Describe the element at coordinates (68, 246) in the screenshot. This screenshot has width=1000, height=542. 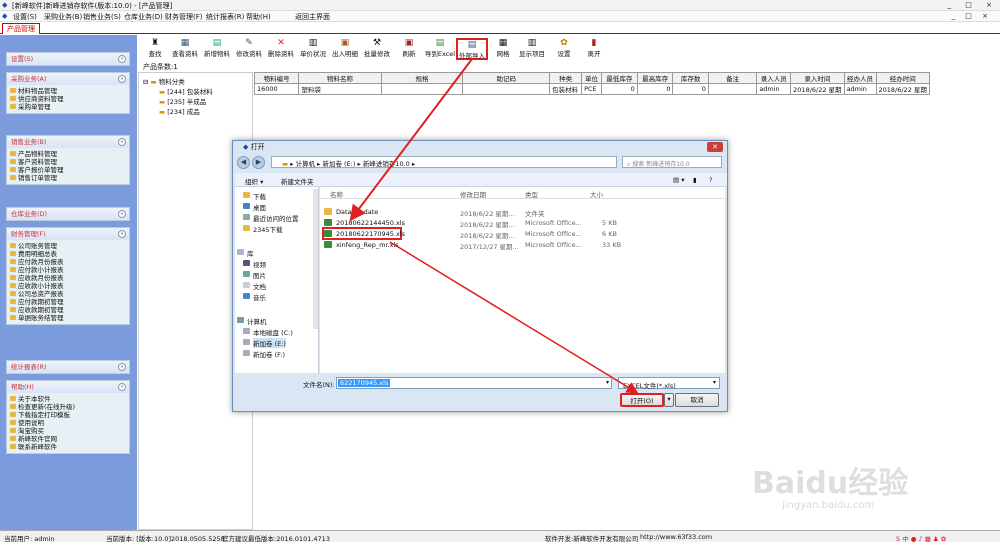
I see `sidebar-item: 公司账务管理` at that location.